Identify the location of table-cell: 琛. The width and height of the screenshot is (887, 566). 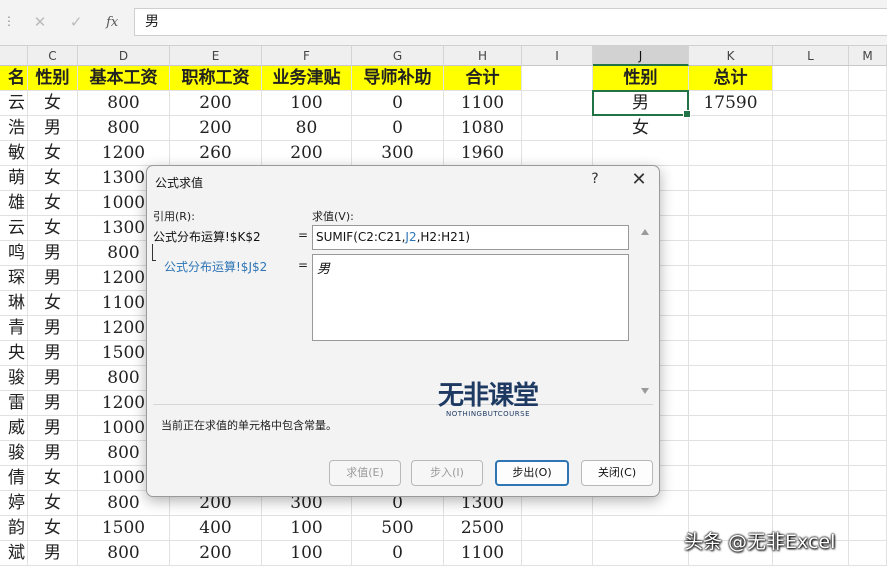
(14, 278).